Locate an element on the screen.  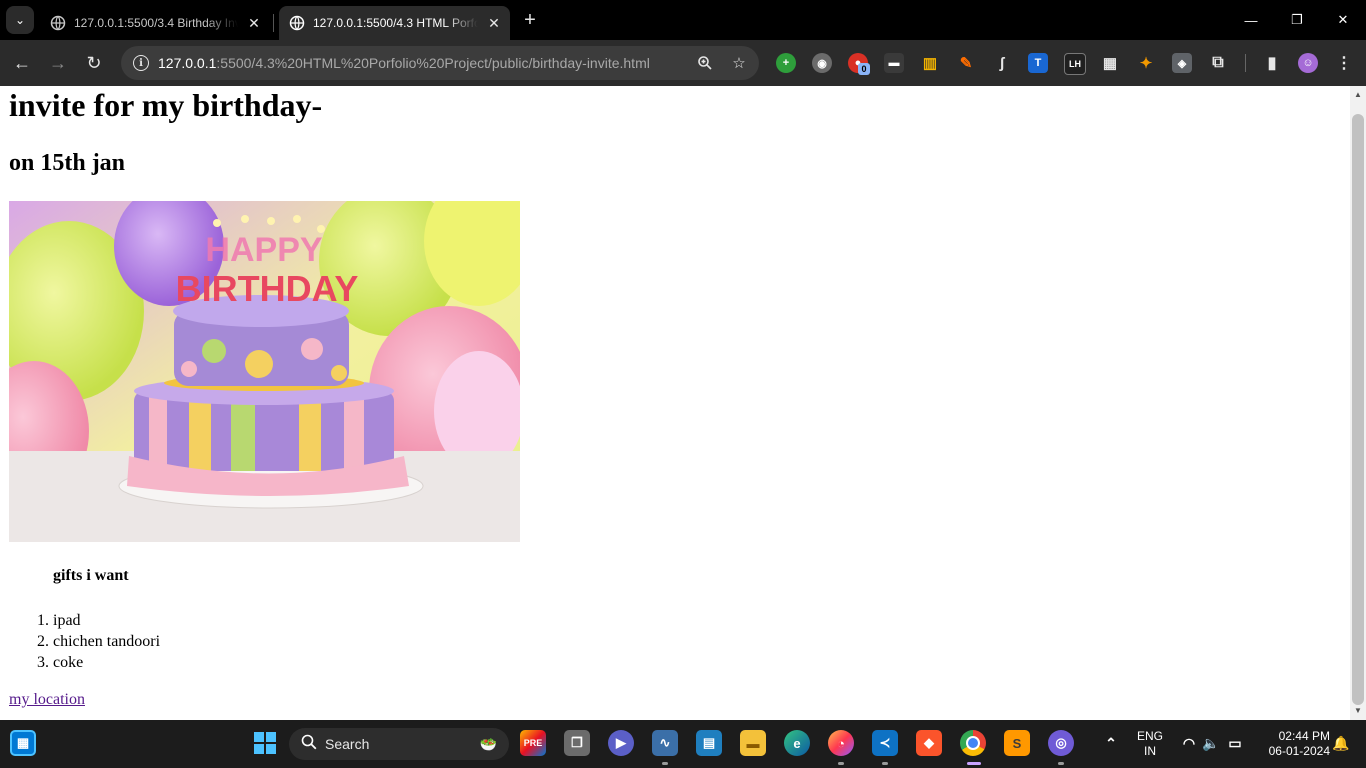
tab-search-button: ⌄ is located at coordinates (20, 20).